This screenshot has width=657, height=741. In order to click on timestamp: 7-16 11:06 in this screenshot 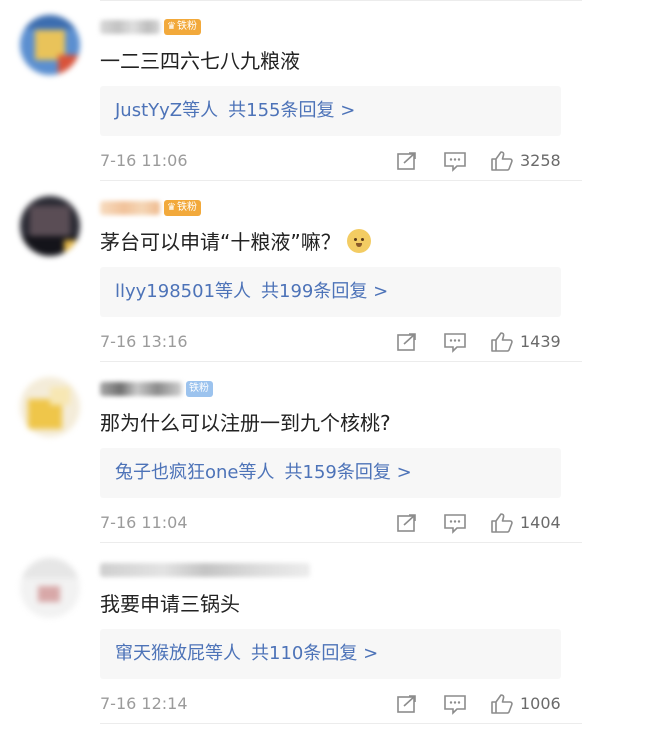, I will do `click(144, 160)`.